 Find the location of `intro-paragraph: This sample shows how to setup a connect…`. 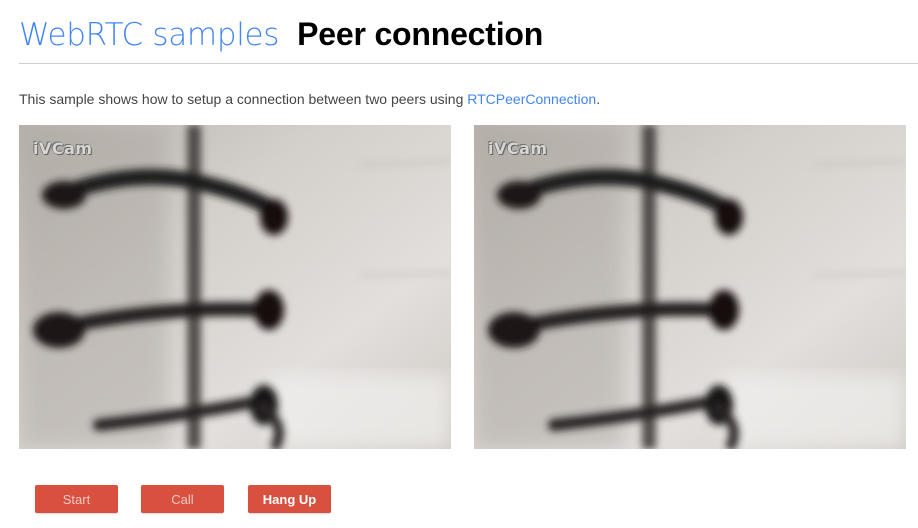

intro-paragraph: This sample shows how to setup a connect… is located at coordinates (309, 99).